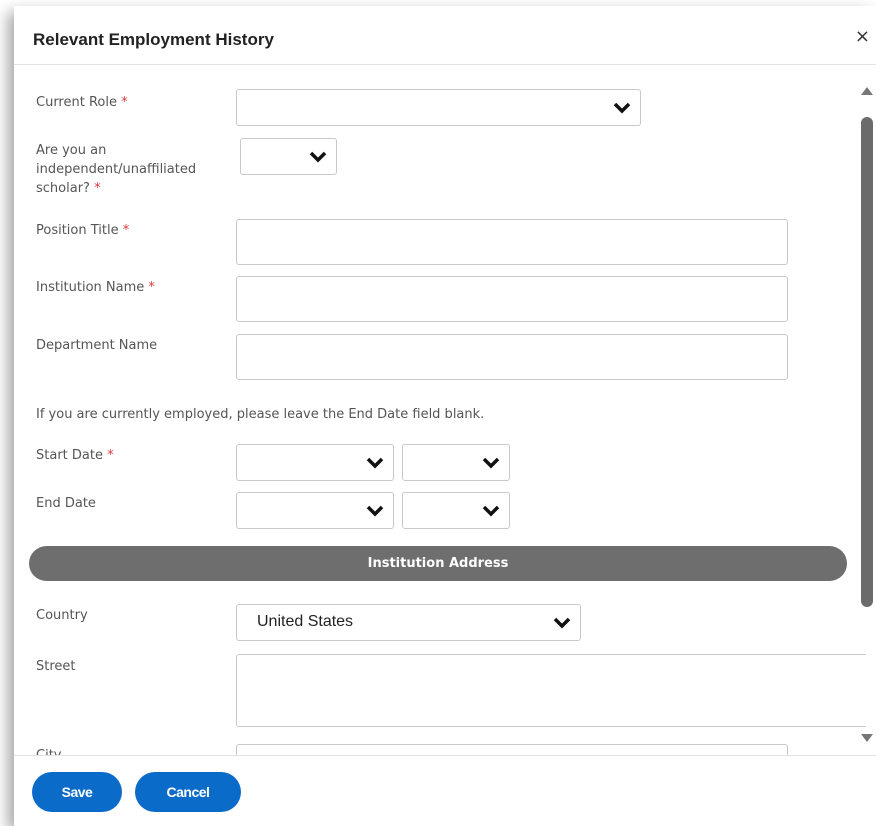 This screenshot has height=826, width=876. I want to click on start-date-year-select, so click(456, 462).